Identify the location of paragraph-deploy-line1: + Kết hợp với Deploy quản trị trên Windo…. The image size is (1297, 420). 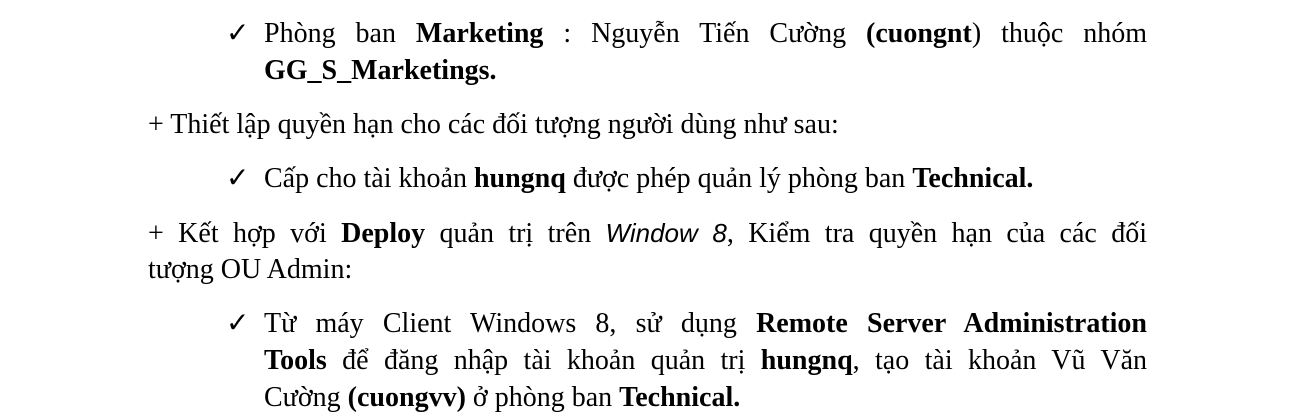
(647, 233).